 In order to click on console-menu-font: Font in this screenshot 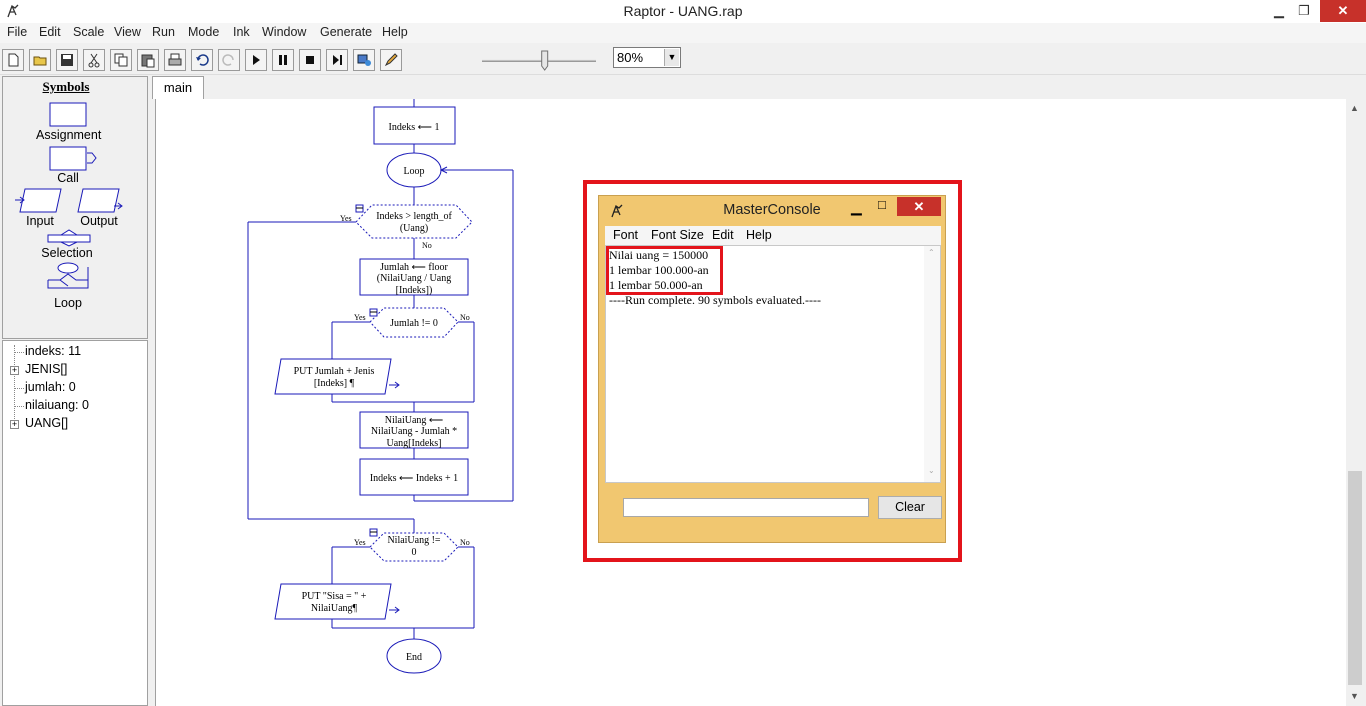, I will do `click(625, 235)`.